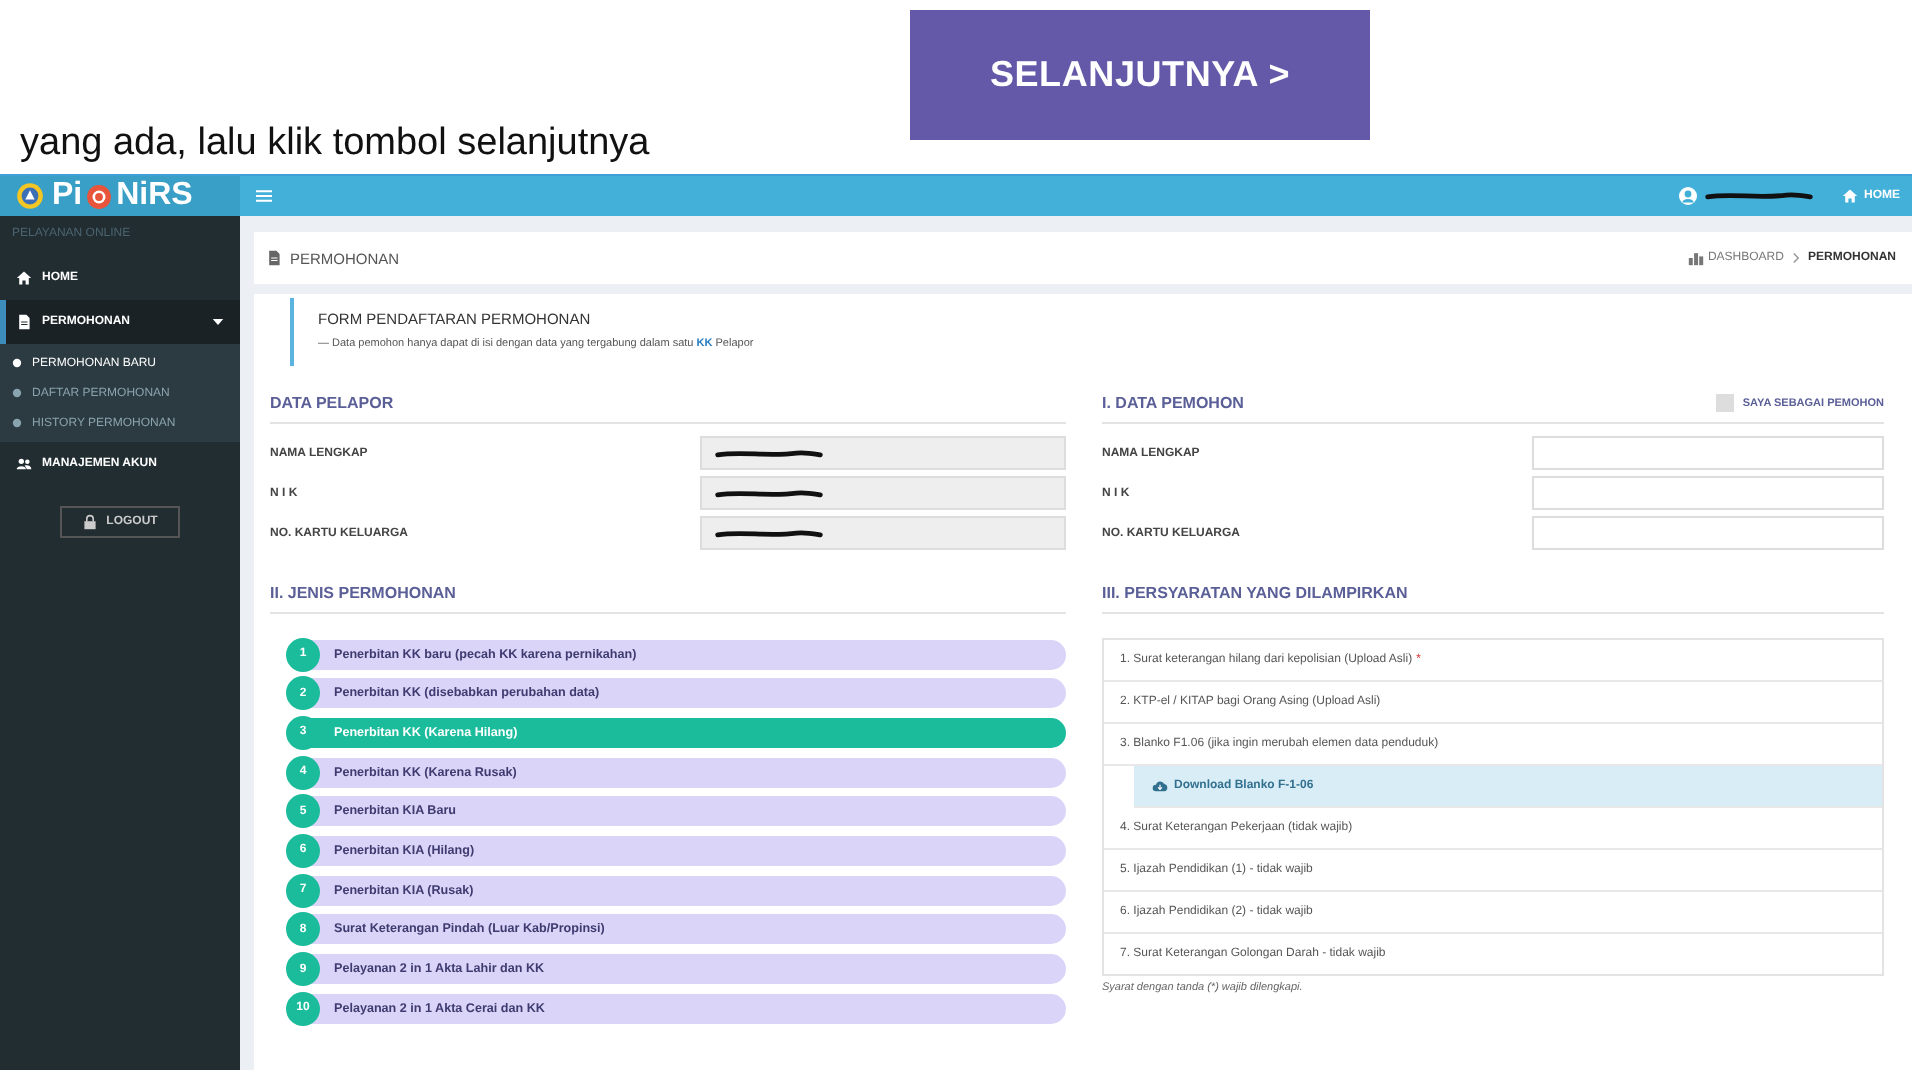  I want to click on logo-text: NiRS, so click(154, 196).